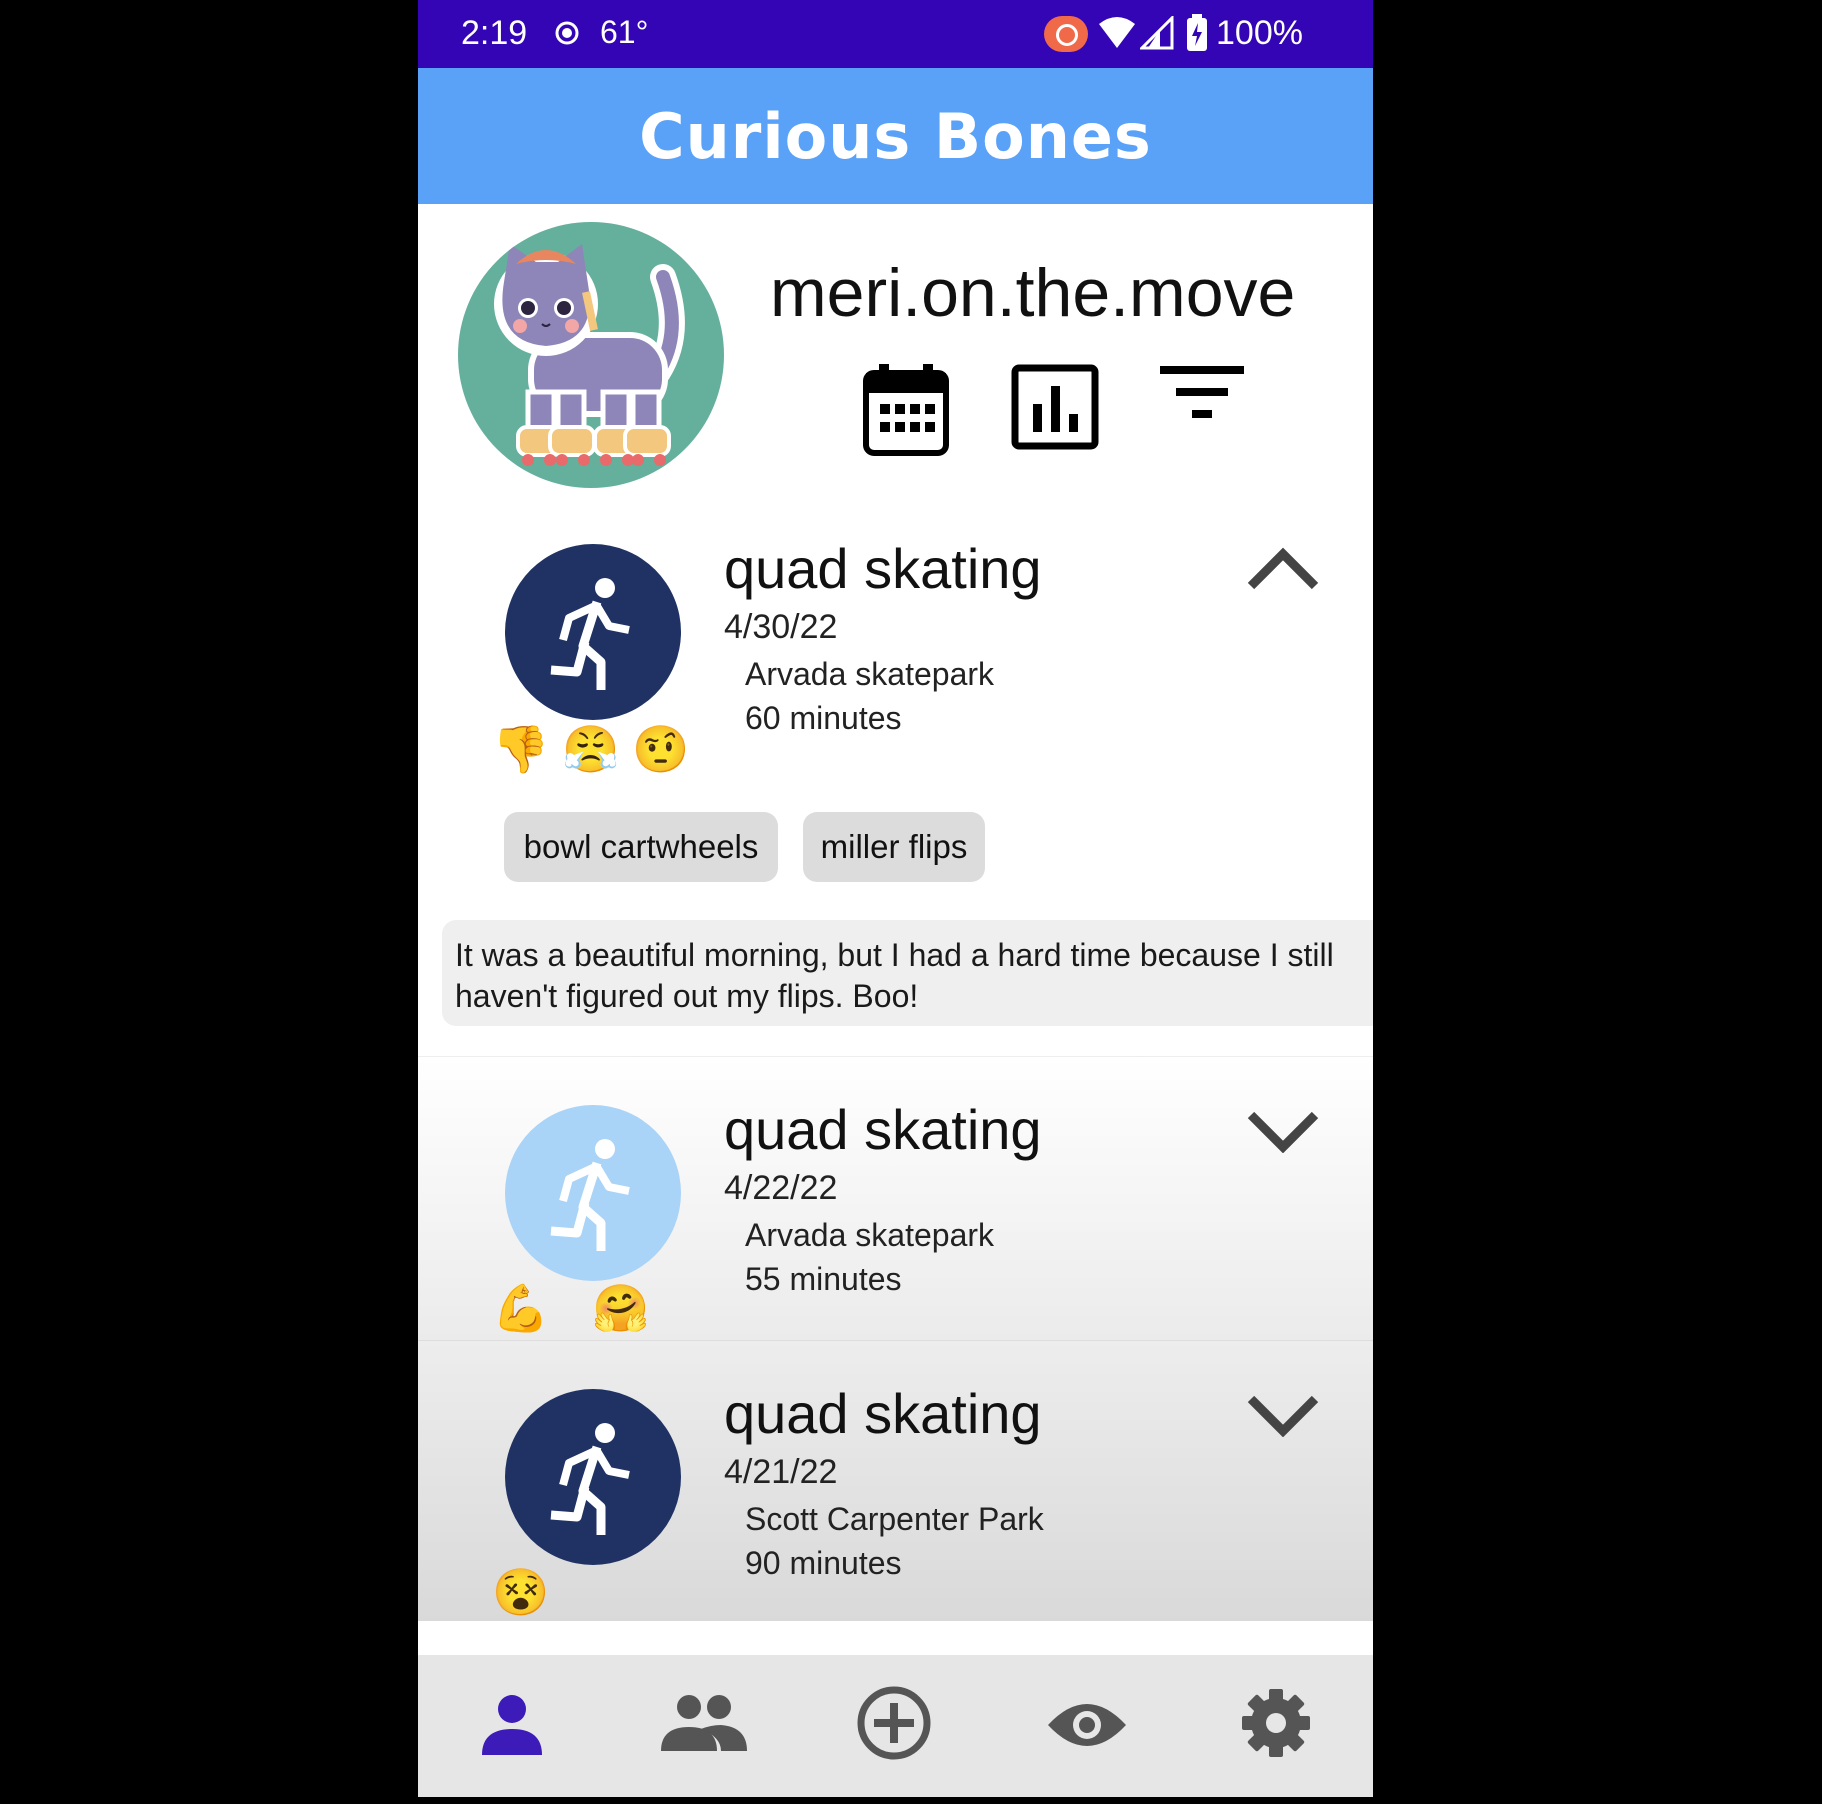  I want to click on activity-duration: 90 minutes, so click(823, 1563).